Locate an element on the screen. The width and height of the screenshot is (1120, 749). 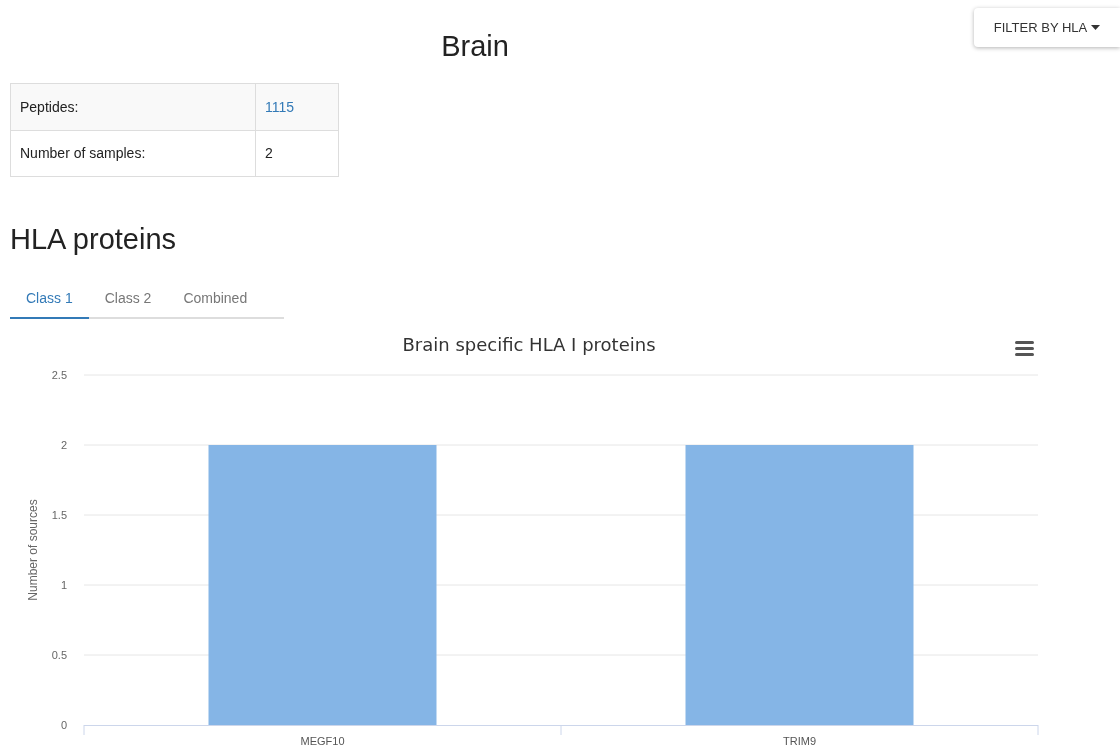
peptides-link: 1115 is located at coordinates (280, 106).